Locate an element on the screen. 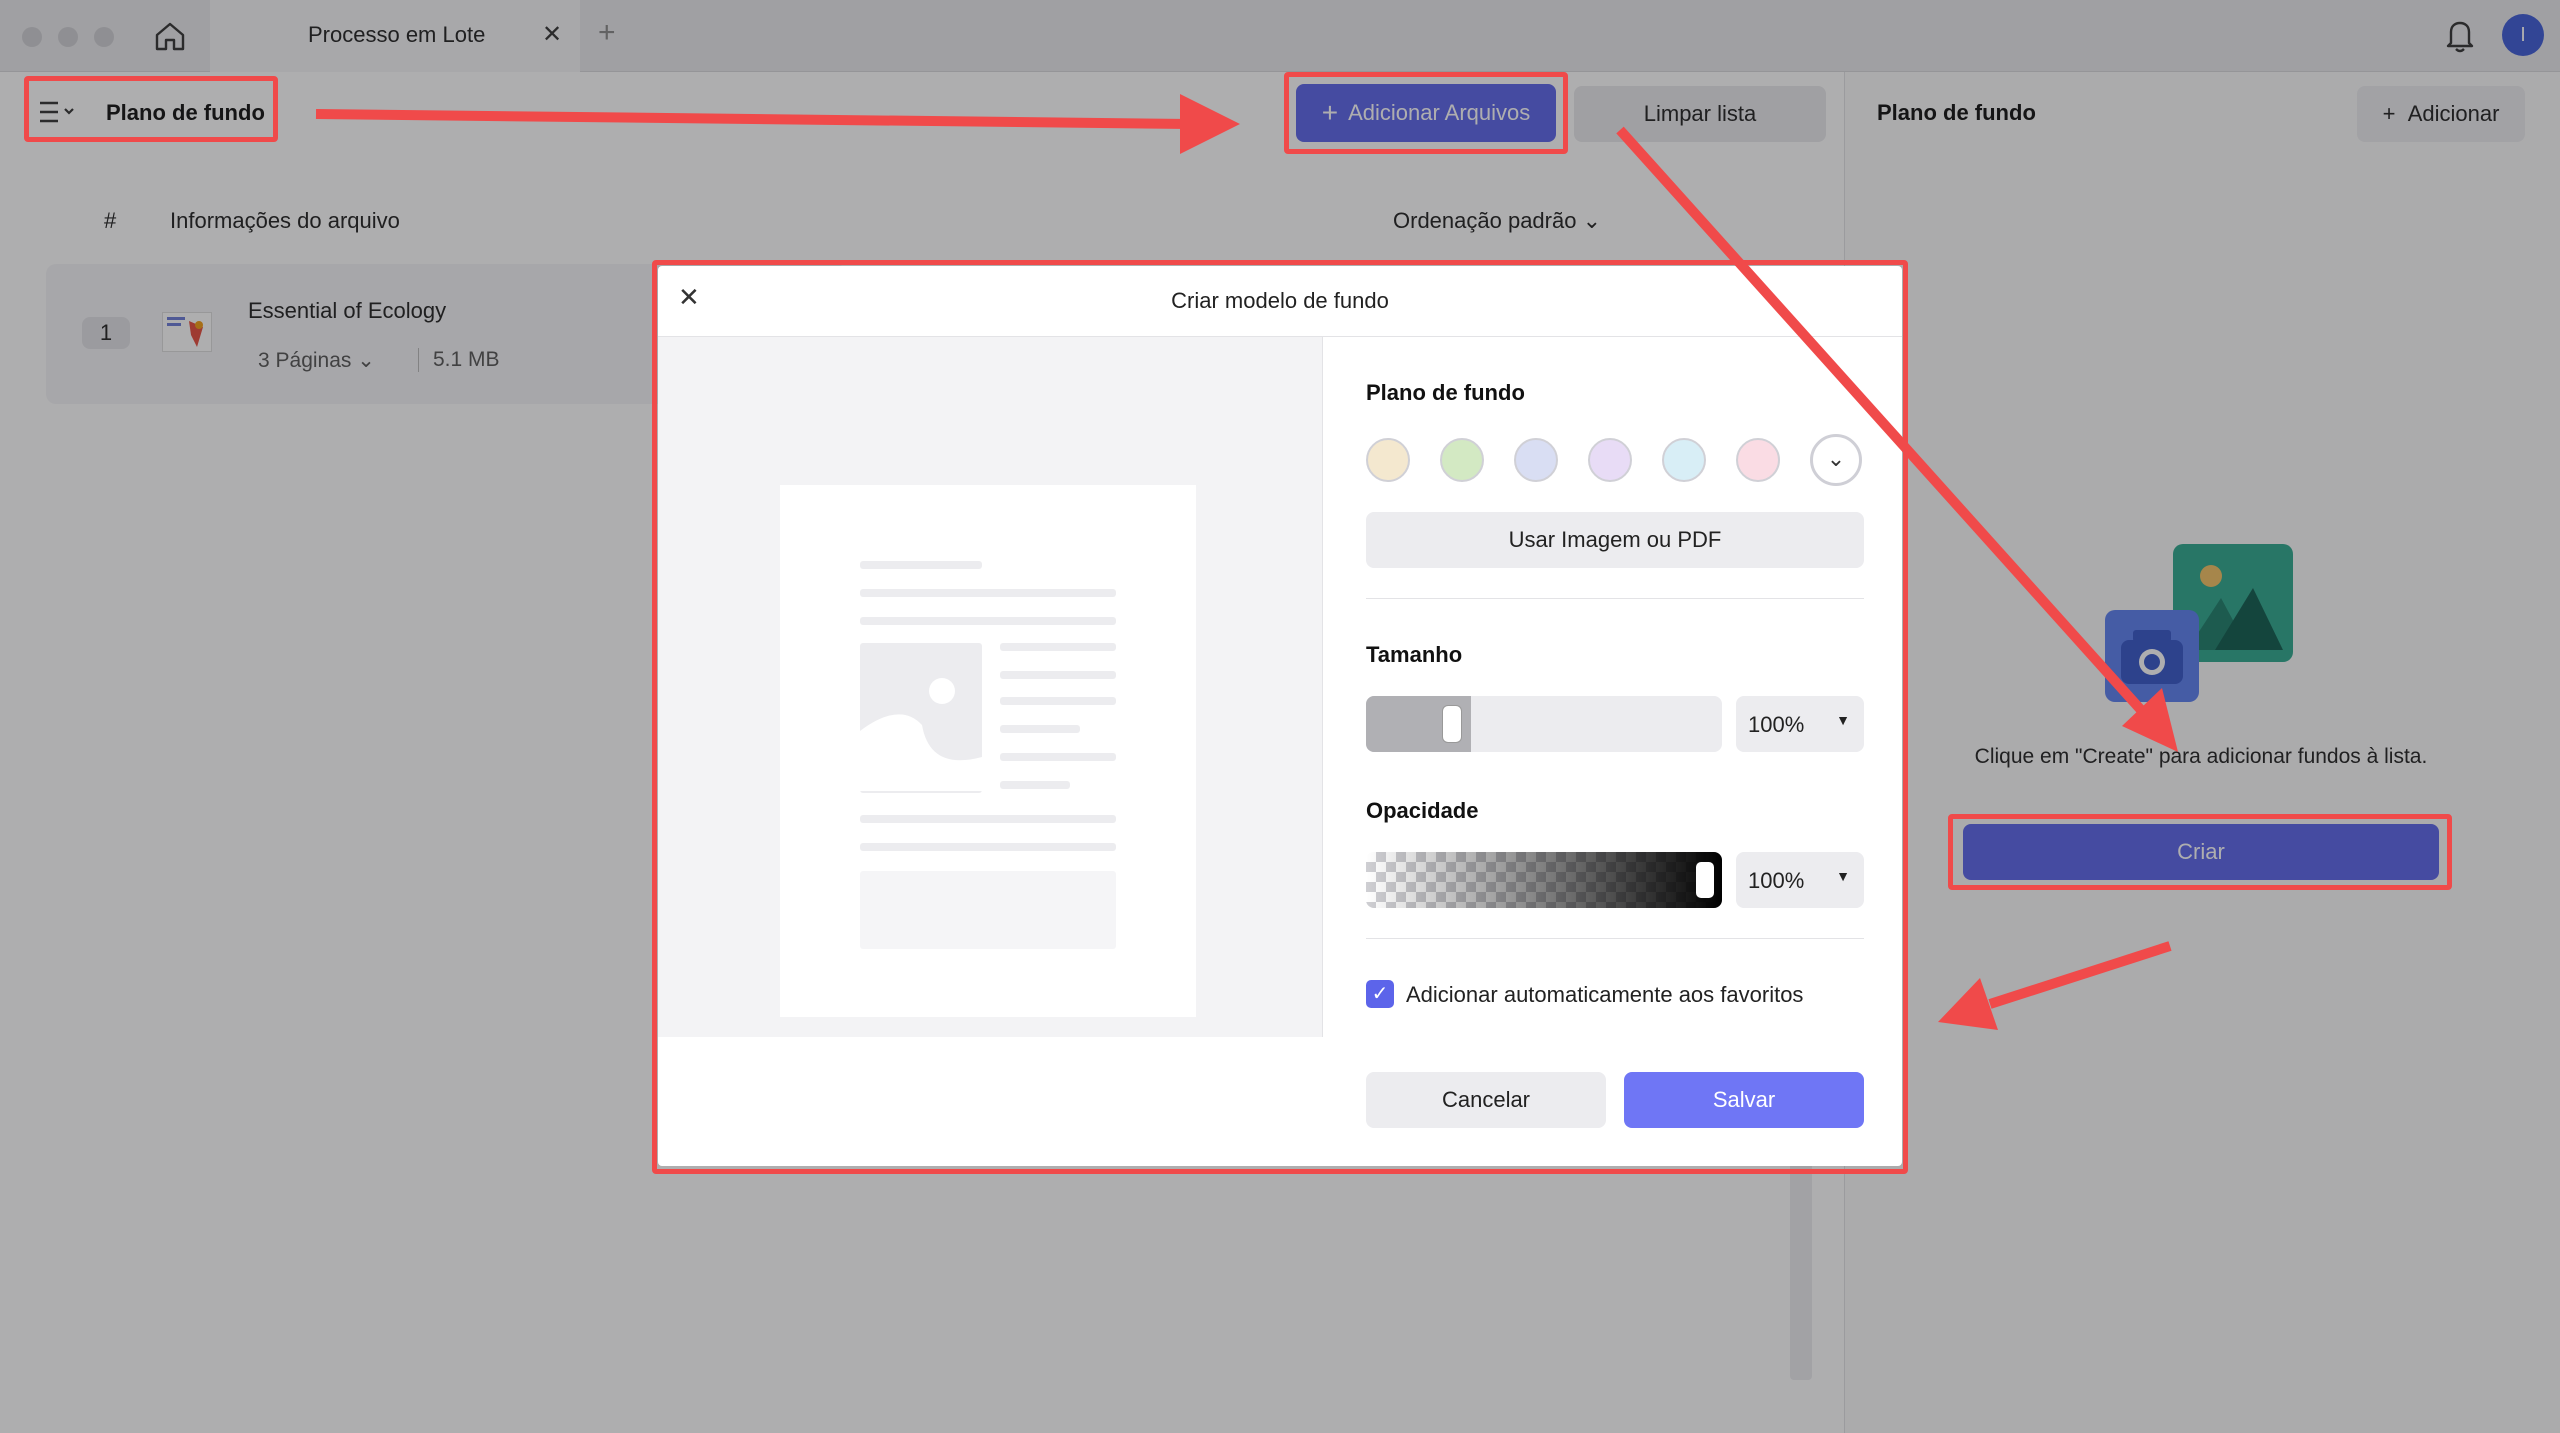 The width and height of the screenshot is (2560, 1433). highlight-add-files is located at coordinates (1426, 113).